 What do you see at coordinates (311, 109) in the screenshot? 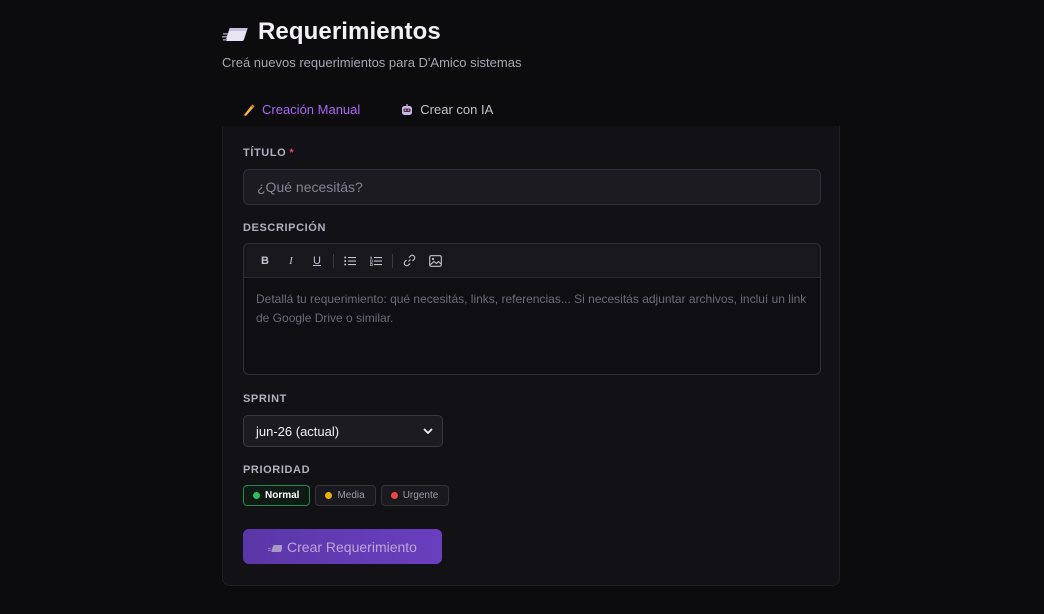
I see `tab-label: Creación Manual` at bounding box center [311, 109].